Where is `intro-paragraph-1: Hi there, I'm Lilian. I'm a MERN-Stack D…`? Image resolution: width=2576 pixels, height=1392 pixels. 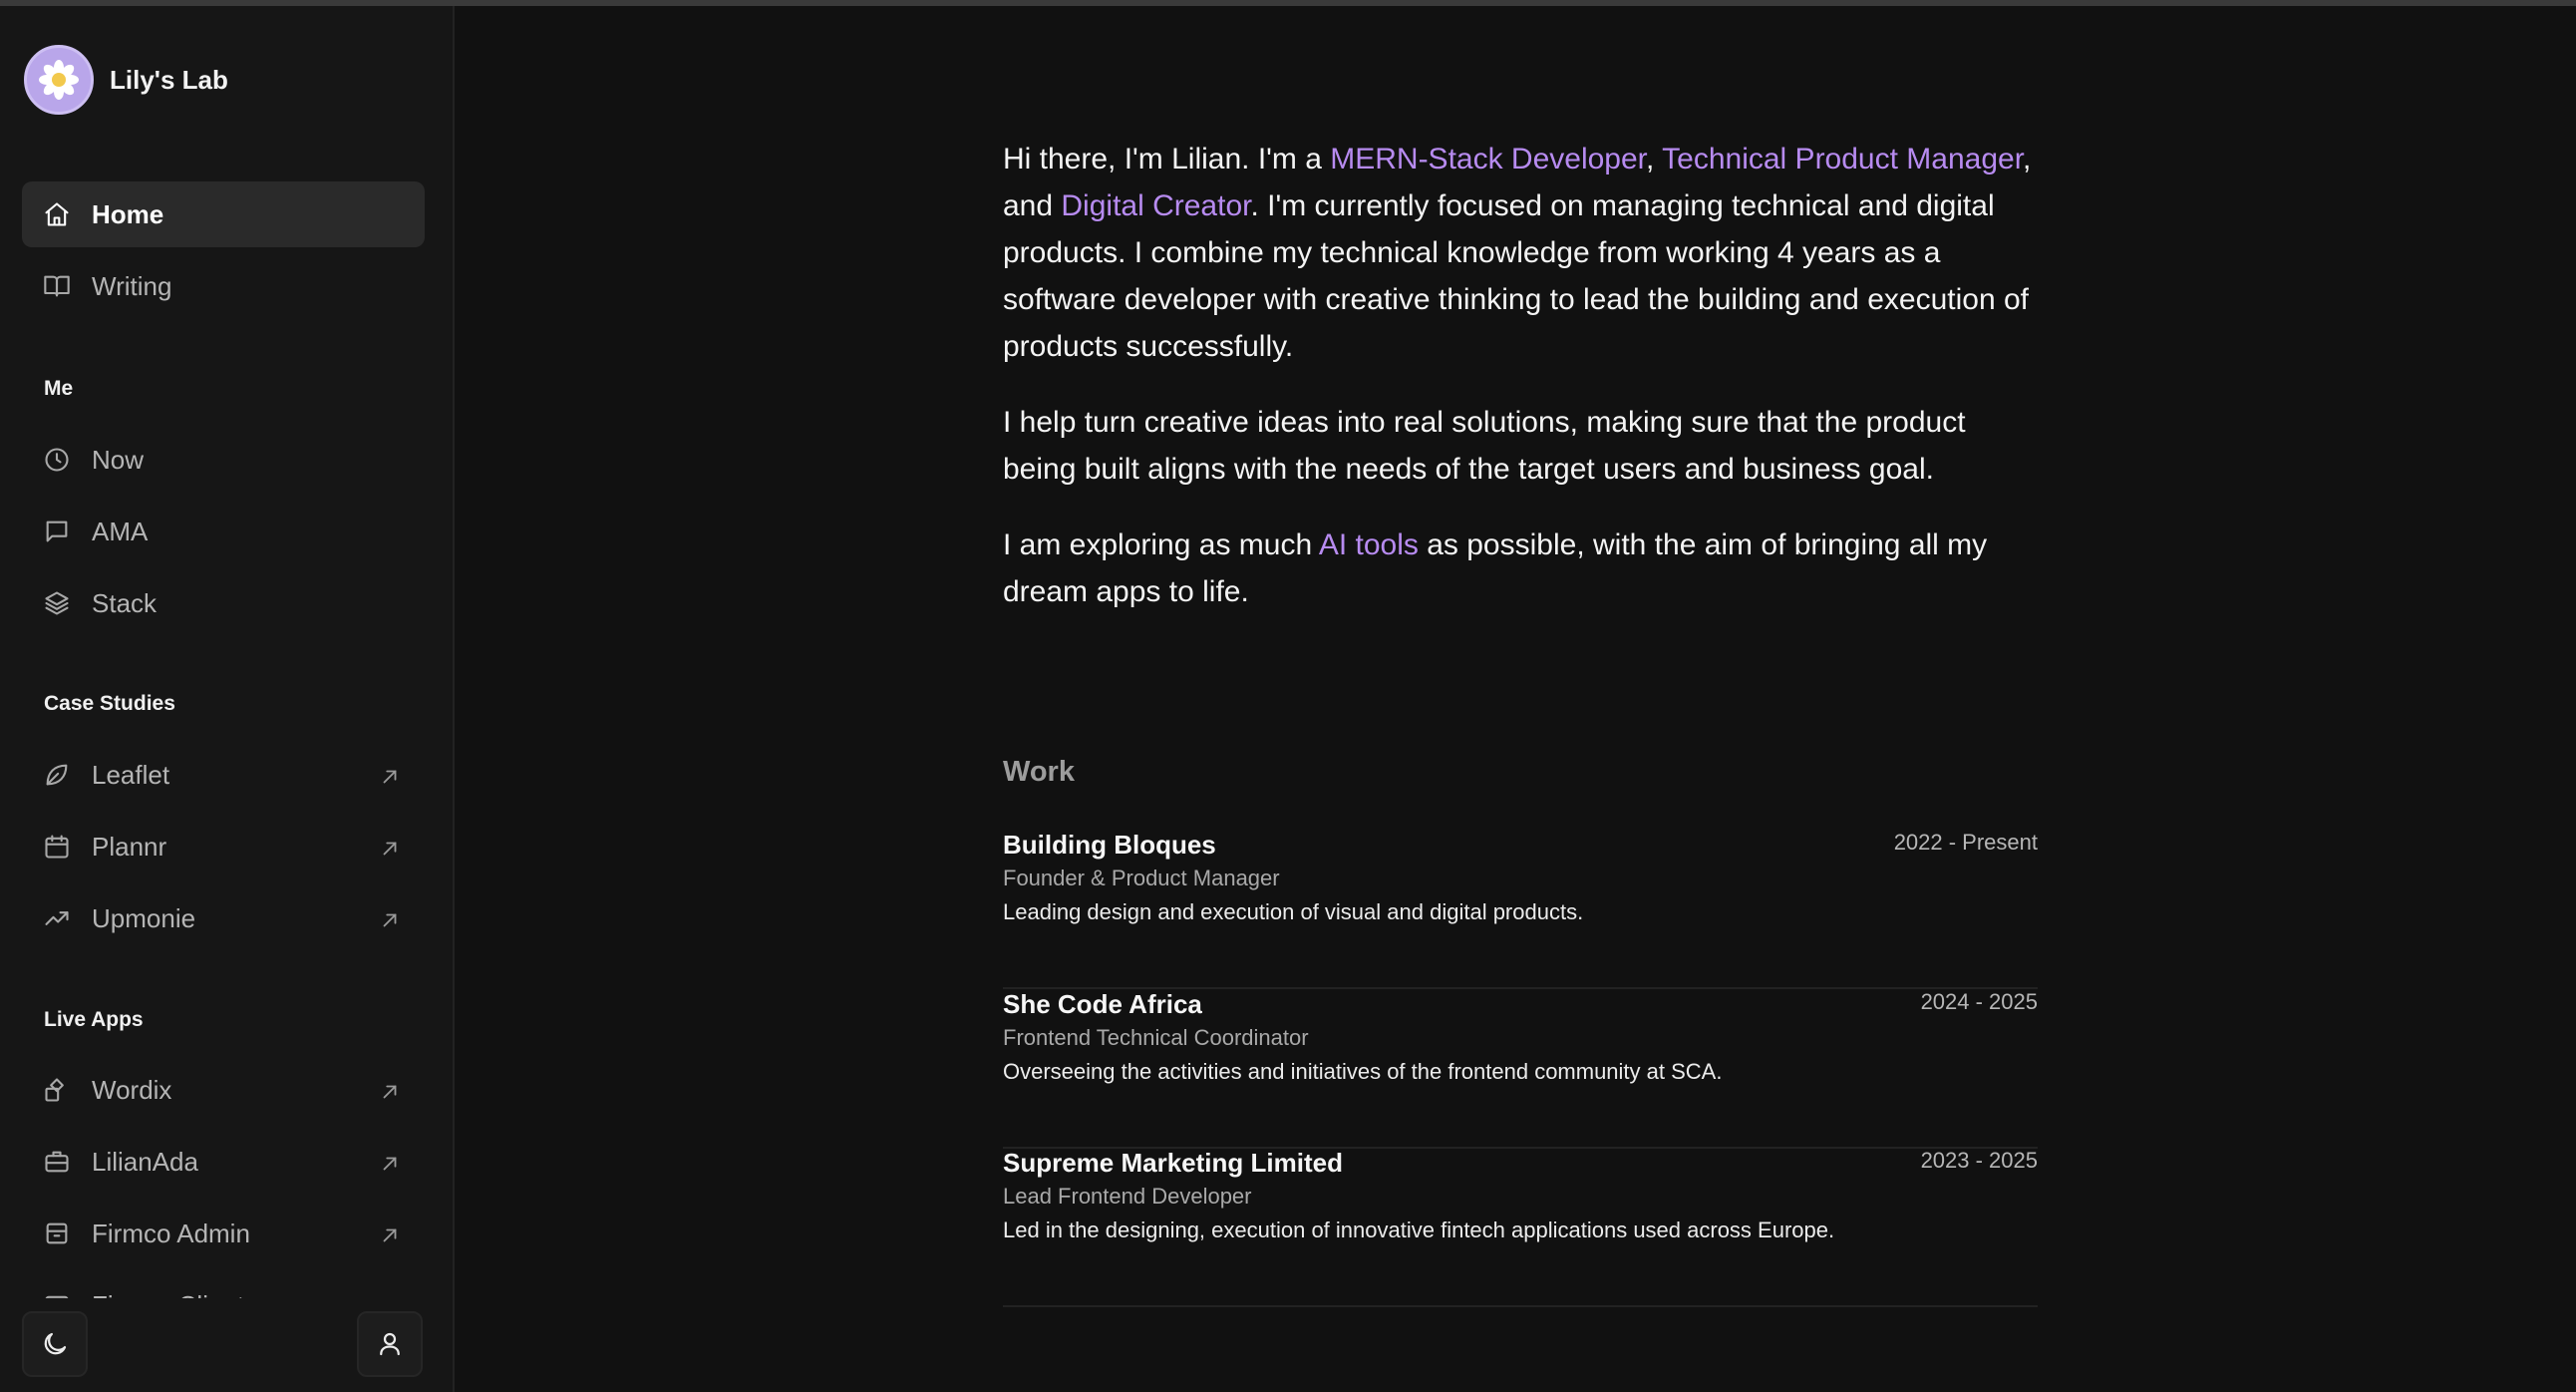
intro-paragraph-1: Hi there, I'm Lilian. I'm a MERN-Stack D… is located at coordinates (1521, 253).